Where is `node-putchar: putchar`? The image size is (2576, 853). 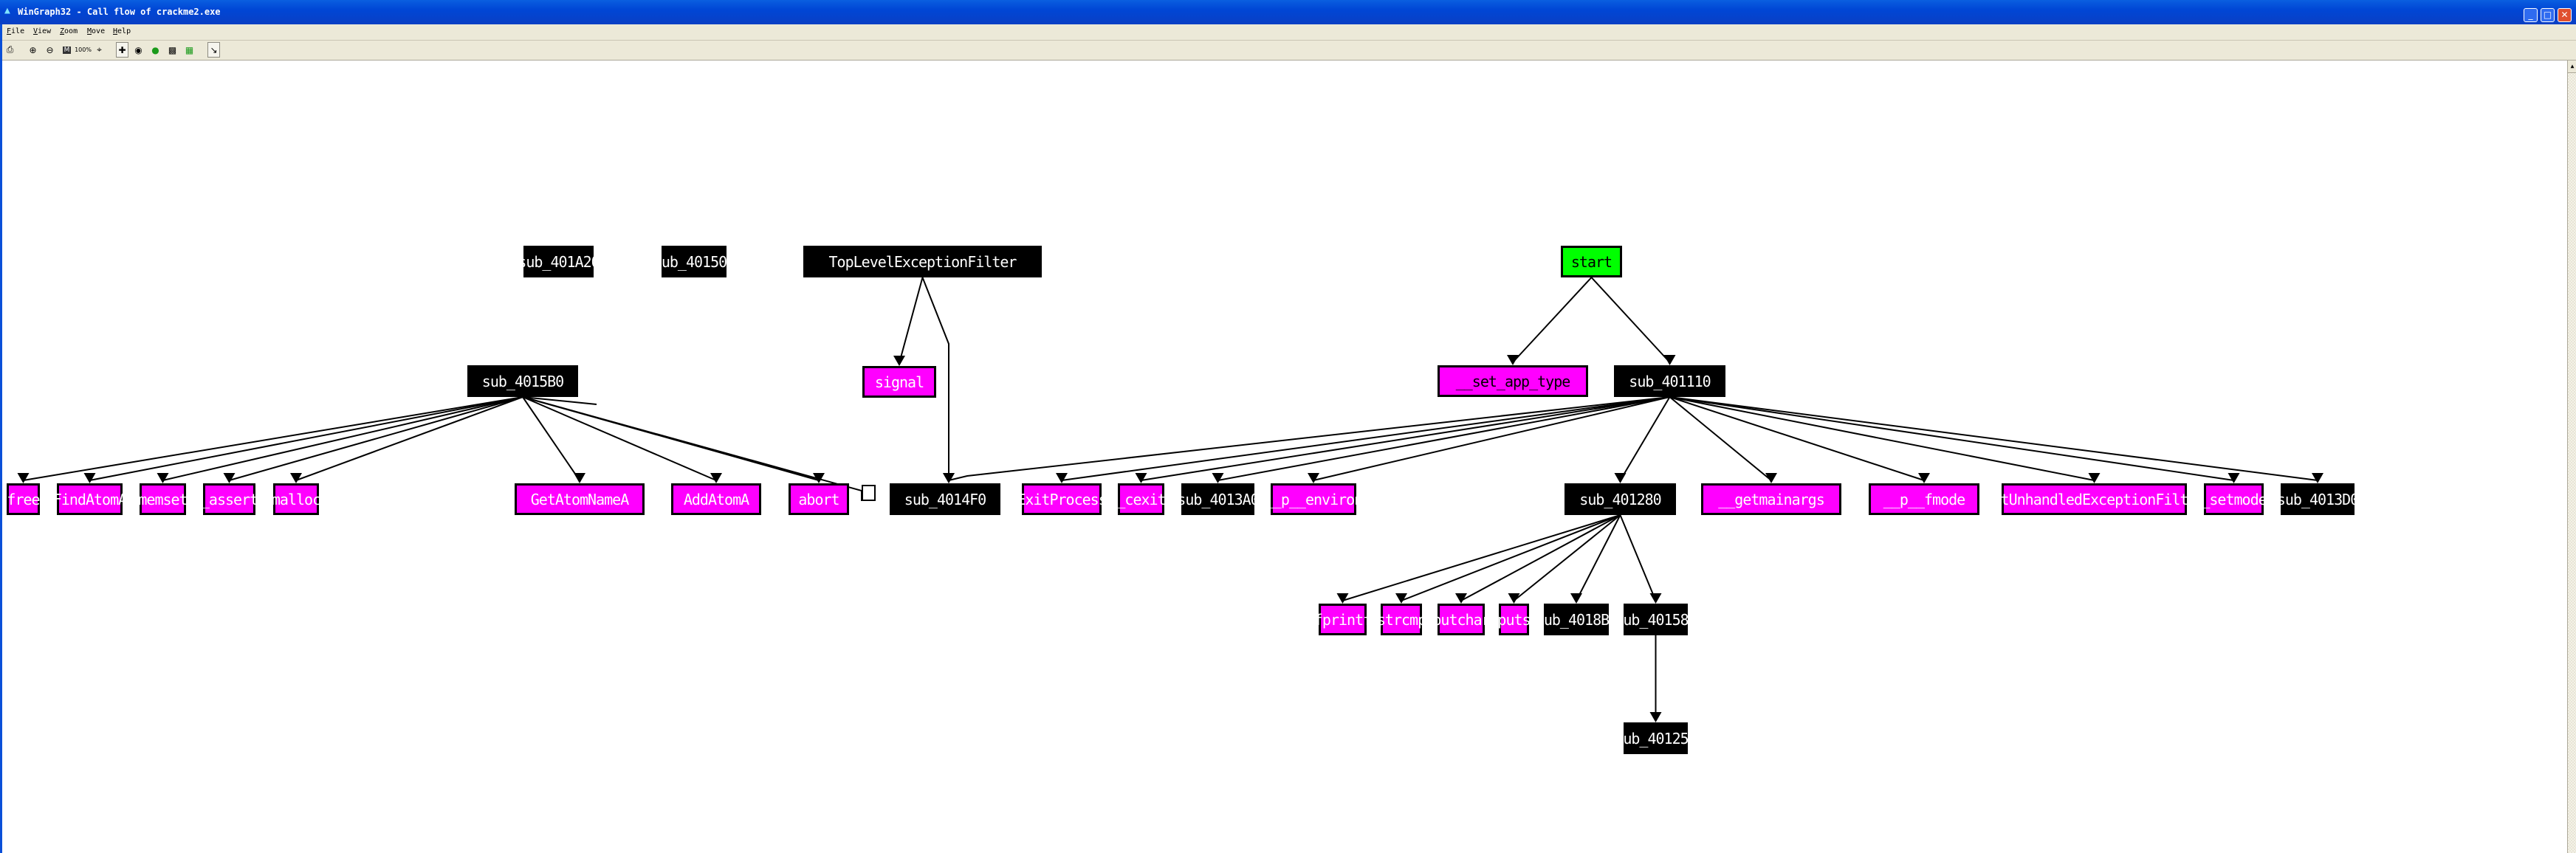 node-putchar: putchar is located at coordinates (1461, 619).